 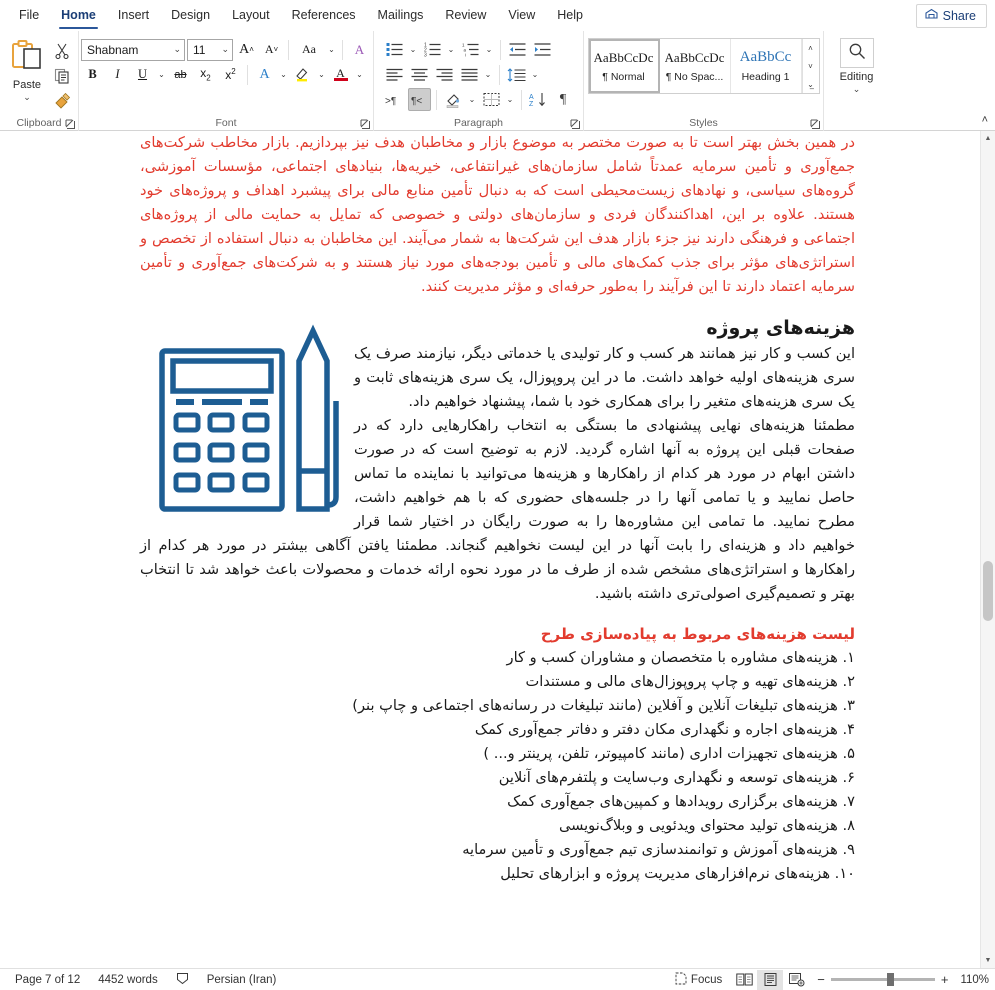 I want to click on zoom-out-button: −, so click(x=821, y=979).